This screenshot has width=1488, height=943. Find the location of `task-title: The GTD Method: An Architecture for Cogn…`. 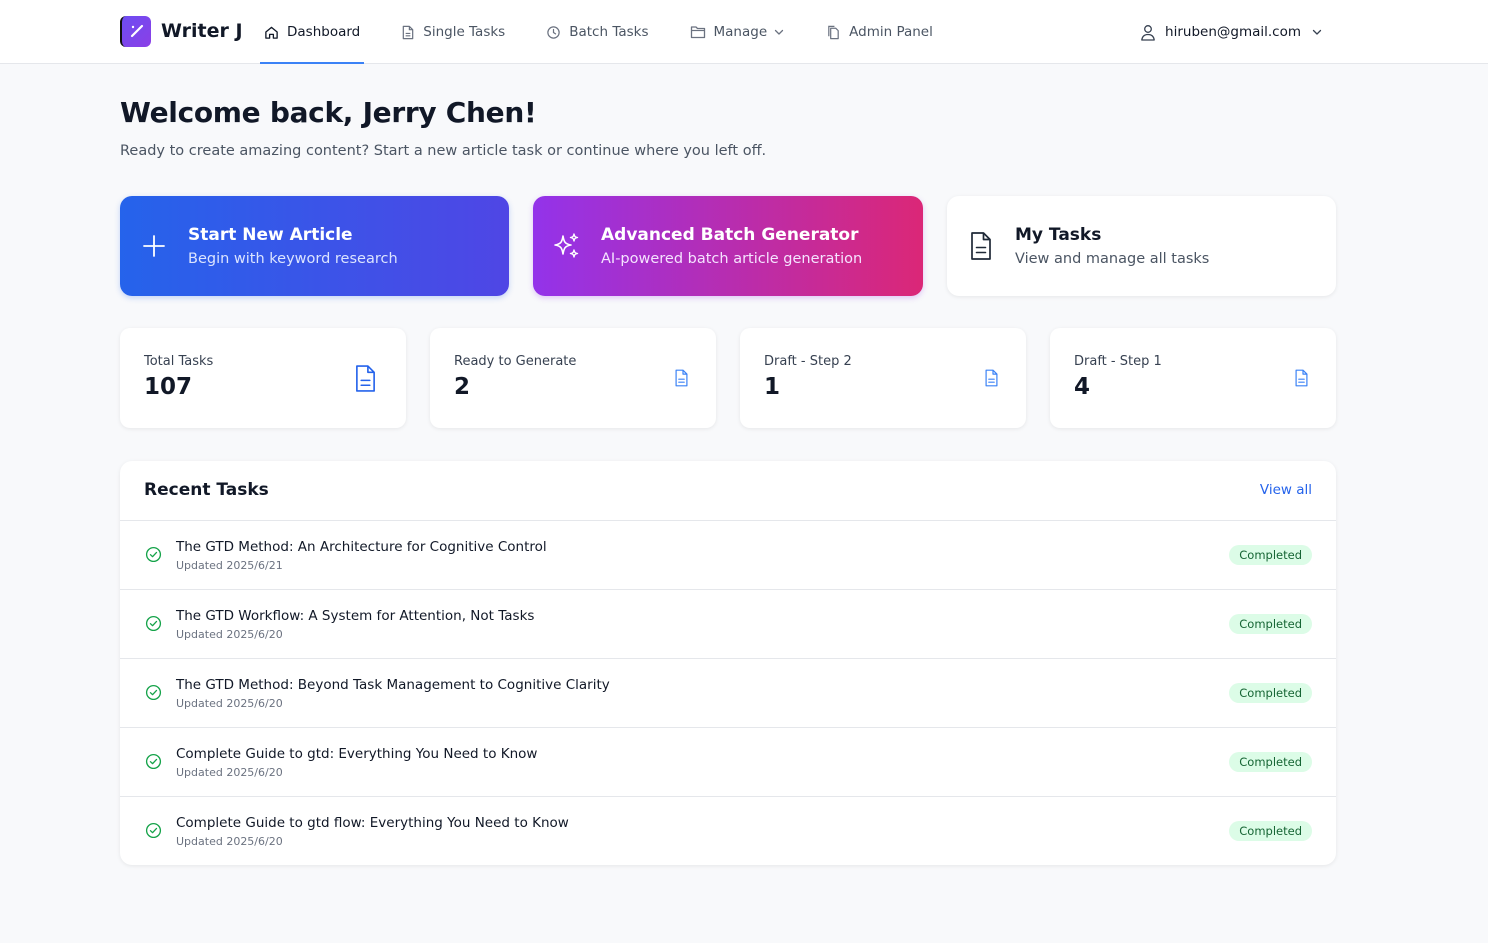

task-title: The GTD Method: An Architecture for Cogn… is located at coordinates (361, 547).